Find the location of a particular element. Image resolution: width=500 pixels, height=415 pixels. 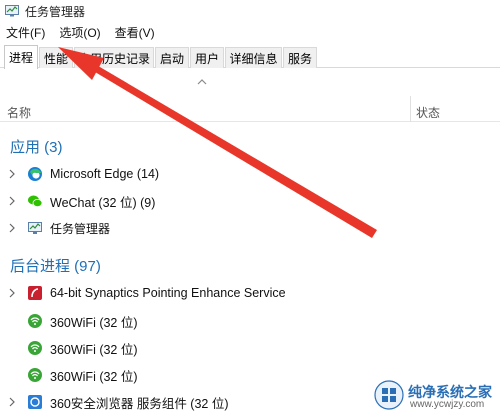

synaptics-icon is located at coordinates (35, 293).